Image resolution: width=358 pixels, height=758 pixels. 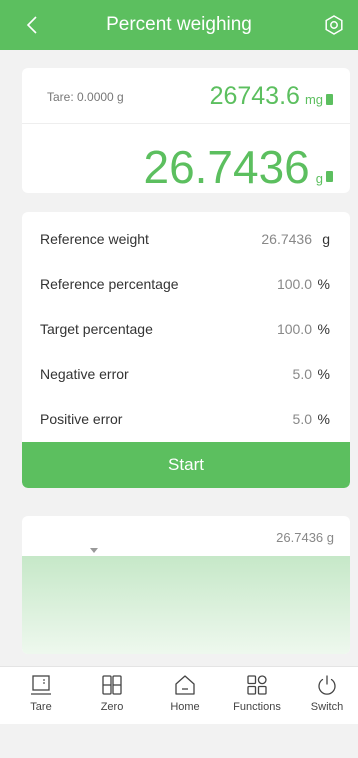 I want to click on page-title: Percent weighing, so click(x=179, y=24).